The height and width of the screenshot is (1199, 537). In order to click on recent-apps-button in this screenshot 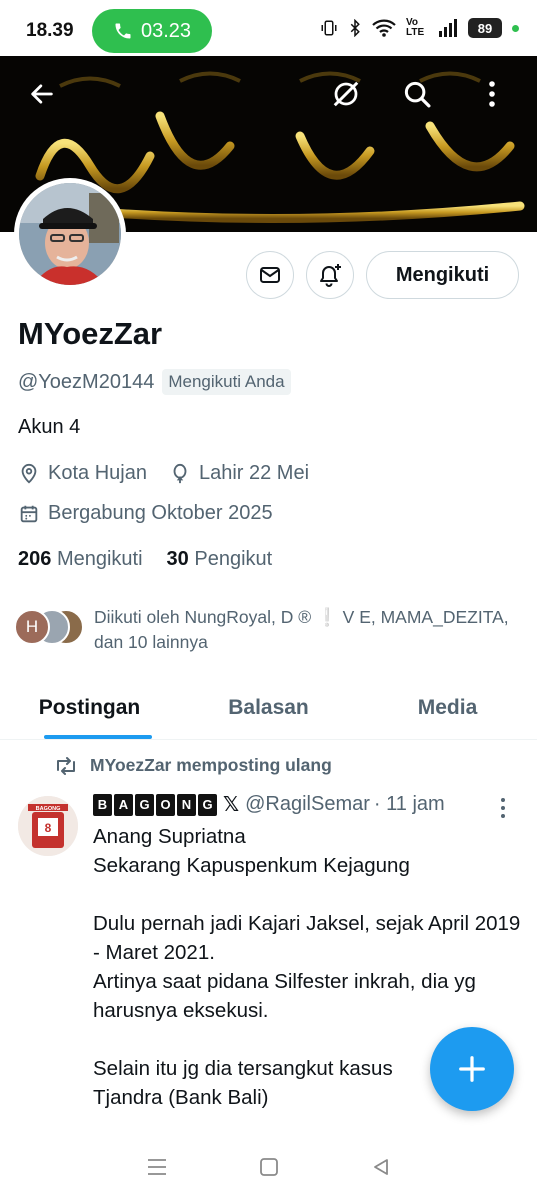, I will do `click(157, 1169)`.